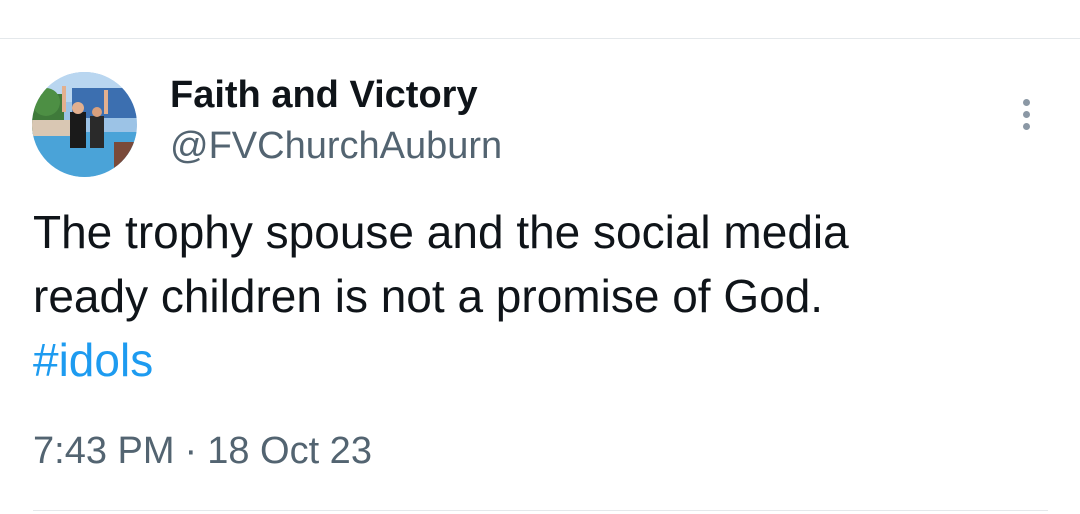 The width and height of the screenshot is (1080, 514). I want to click on more-options-button, so click(1026, 114).